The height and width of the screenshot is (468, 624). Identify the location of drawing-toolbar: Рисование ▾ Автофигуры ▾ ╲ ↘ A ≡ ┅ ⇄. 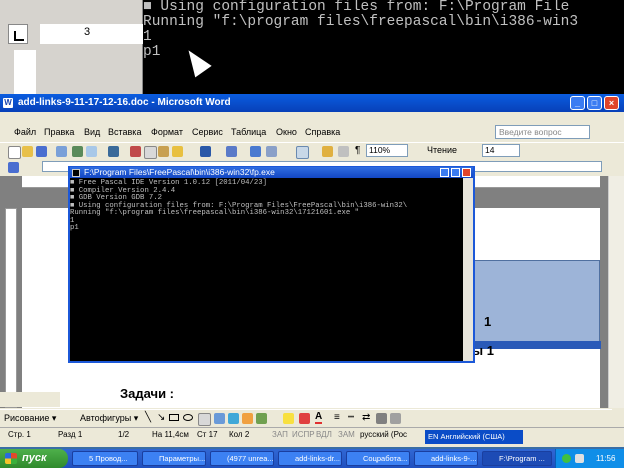
(306, 417).